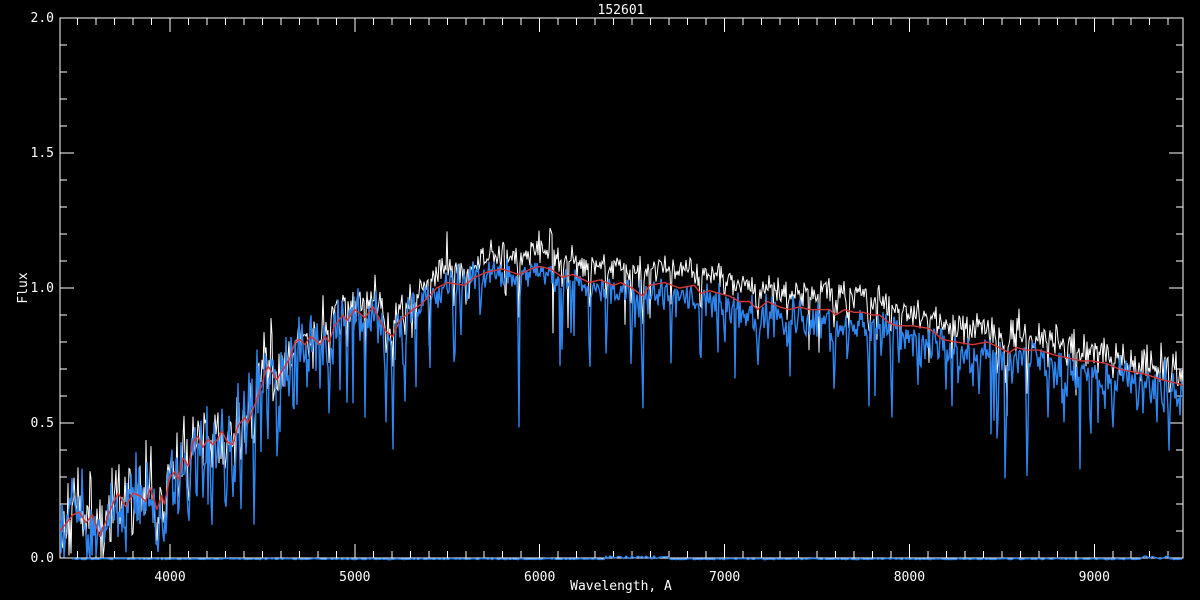 Image resolution: width=1200 pixels, height=600 pixels. Describe the element at coordinates (42, 18) in the screenshot. I see `y-tick-label: 2.0` at that location.